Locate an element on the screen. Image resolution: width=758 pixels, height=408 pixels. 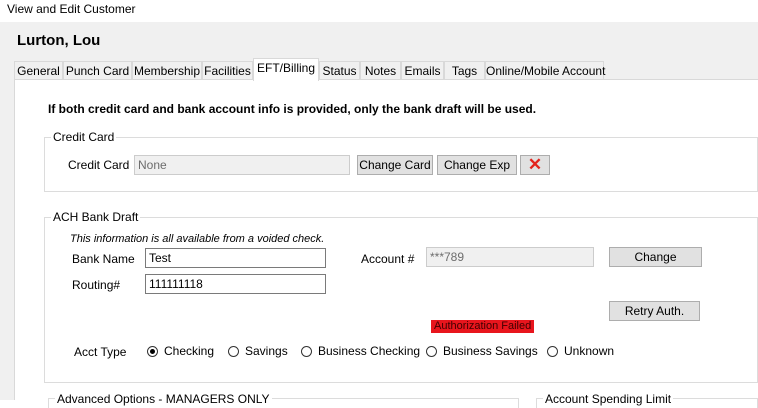
tab-general: General is located at coordinates (38, 70).